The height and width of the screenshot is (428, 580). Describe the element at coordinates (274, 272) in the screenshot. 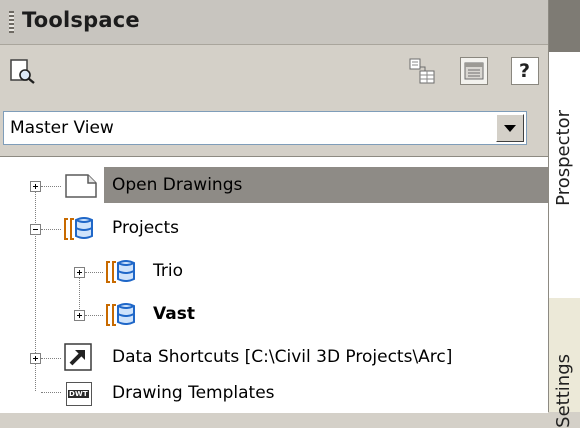

I see `tree-item-trio: Trio` at that location.